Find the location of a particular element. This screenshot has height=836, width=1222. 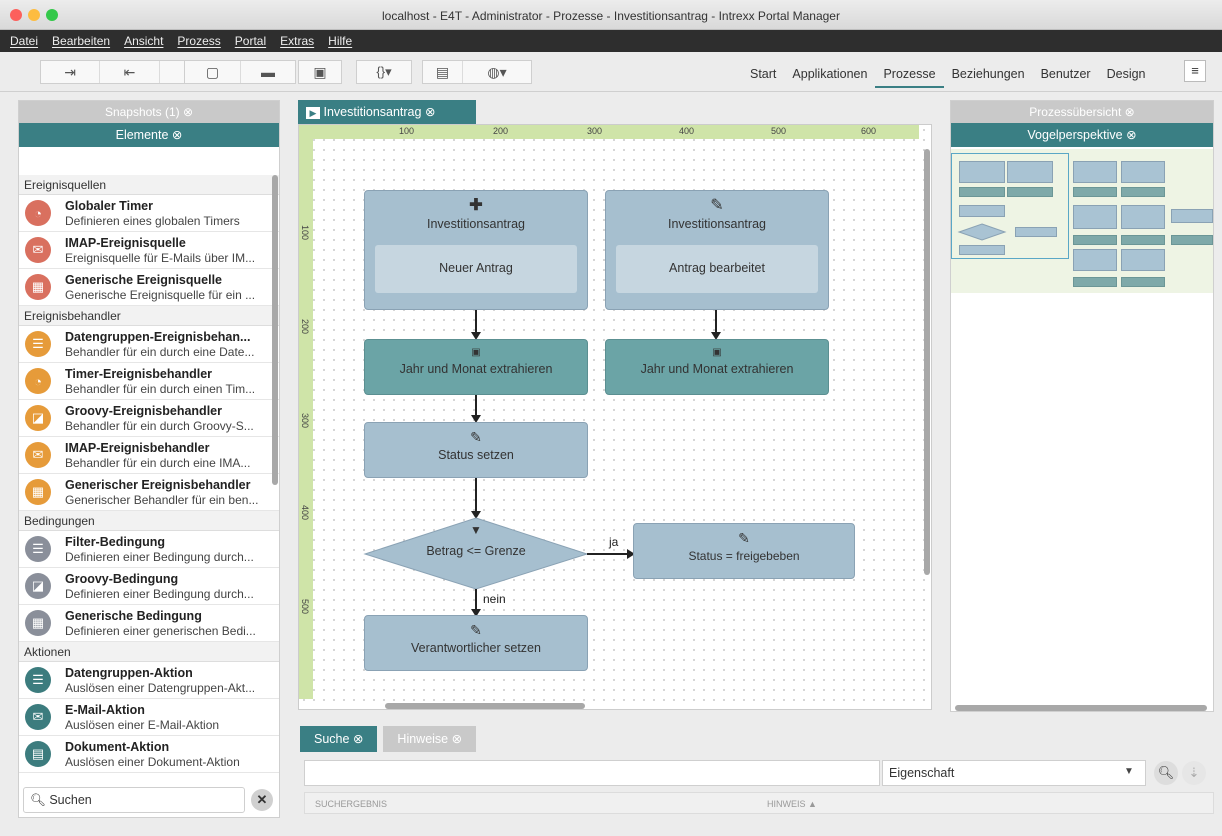

groovy-icon: ▣ is located at coordinates (476, 352).